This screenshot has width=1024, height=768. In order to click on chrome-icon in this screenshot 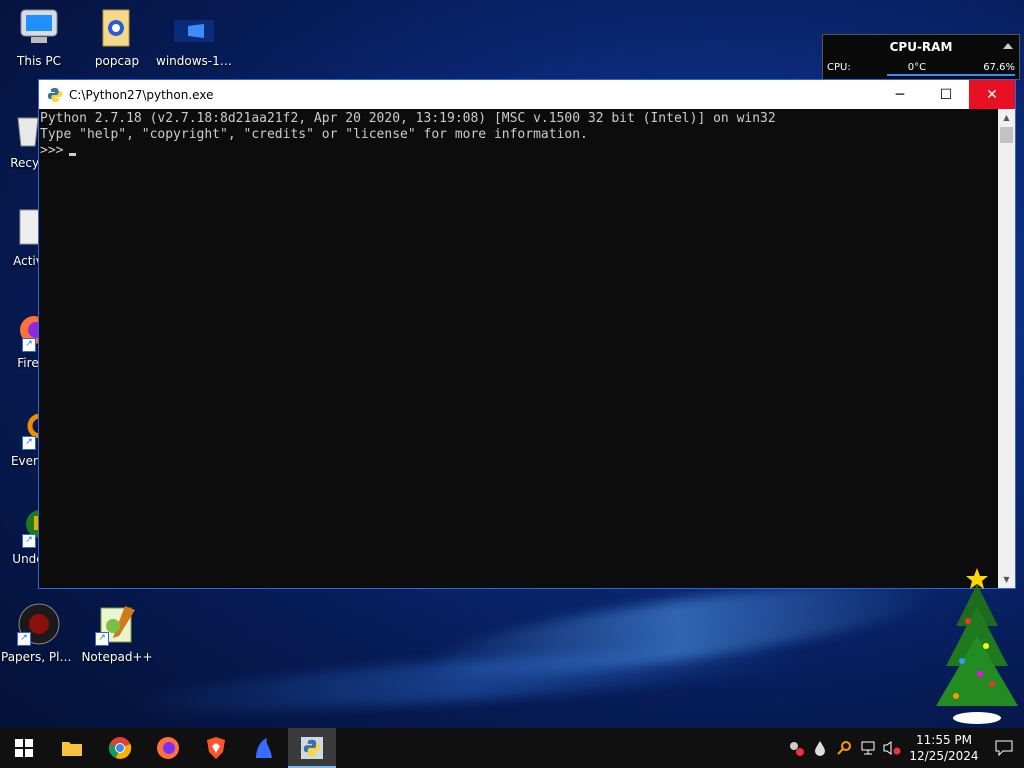, I will do `click(120, 748)`.